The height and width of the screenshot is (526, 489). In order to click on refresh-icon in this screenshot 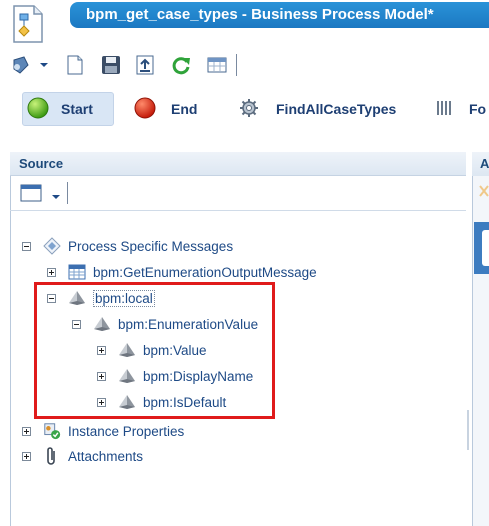, I will do `click(181, 65)`.